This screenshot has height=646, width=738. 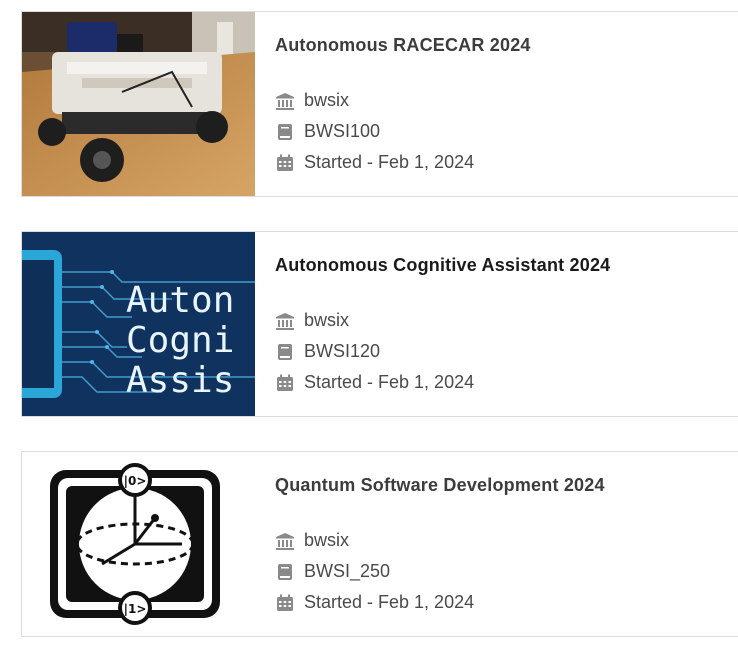 I want to click on racecar-photo, so click(x=138, y=104).